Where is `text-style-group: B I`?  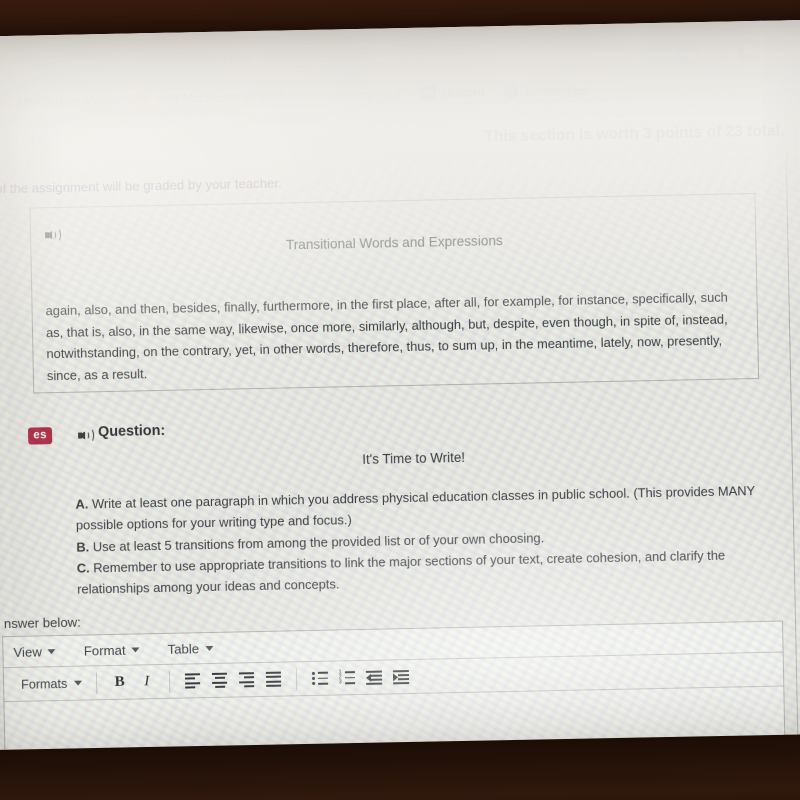 text-style-group: B I is located at coordinates (133, 681).